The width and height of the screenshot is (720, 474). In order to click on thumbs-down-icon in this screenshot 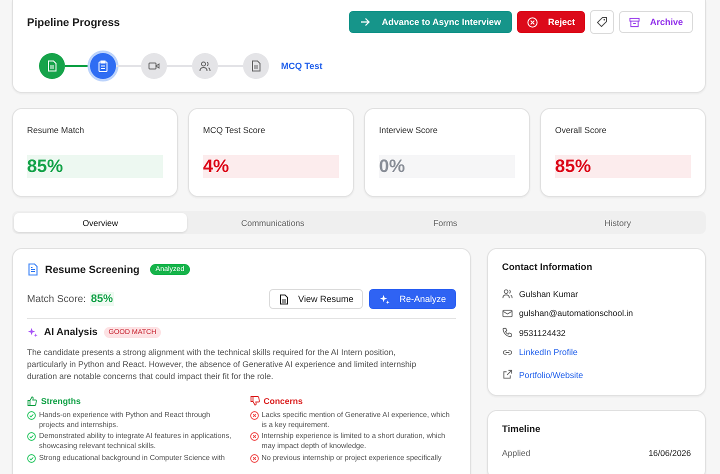, I will do `click(255, 401)`.